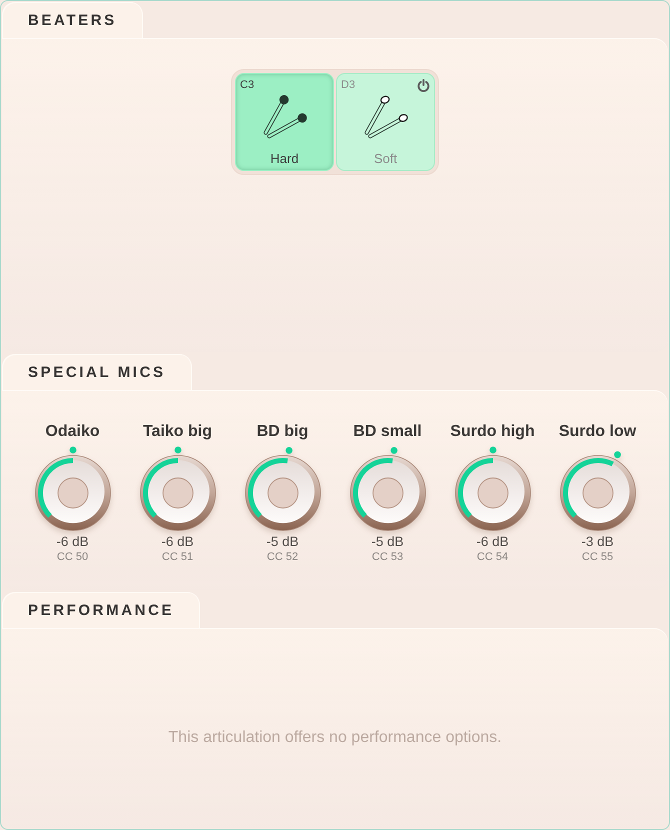 This screenshot has height=830, width=670. I want to click on mic-label: Surdo low, so click(597, 432).